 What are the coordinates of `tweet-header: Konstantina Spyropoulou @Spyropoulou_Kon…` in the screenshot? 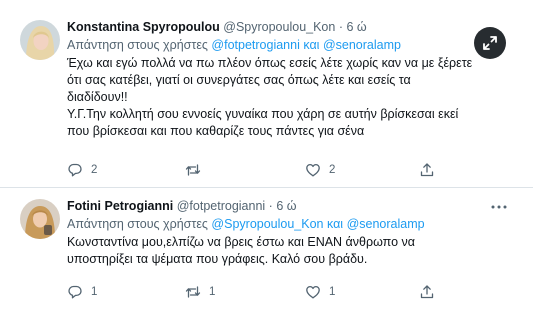 It's located at (287, 27).